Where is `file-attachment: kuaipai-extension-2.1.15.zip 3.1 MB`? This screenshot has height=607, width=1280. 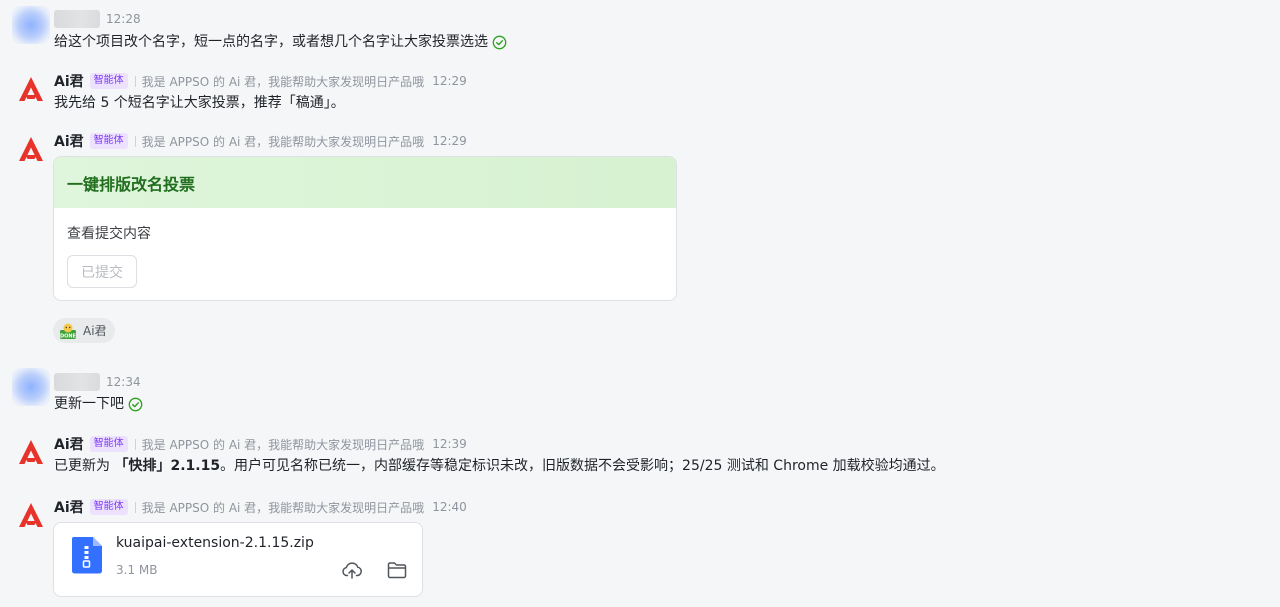 file-attachment: kuaipai-extension-2.1.15.zip 3.1 MB is located at coordinates (238, 559).